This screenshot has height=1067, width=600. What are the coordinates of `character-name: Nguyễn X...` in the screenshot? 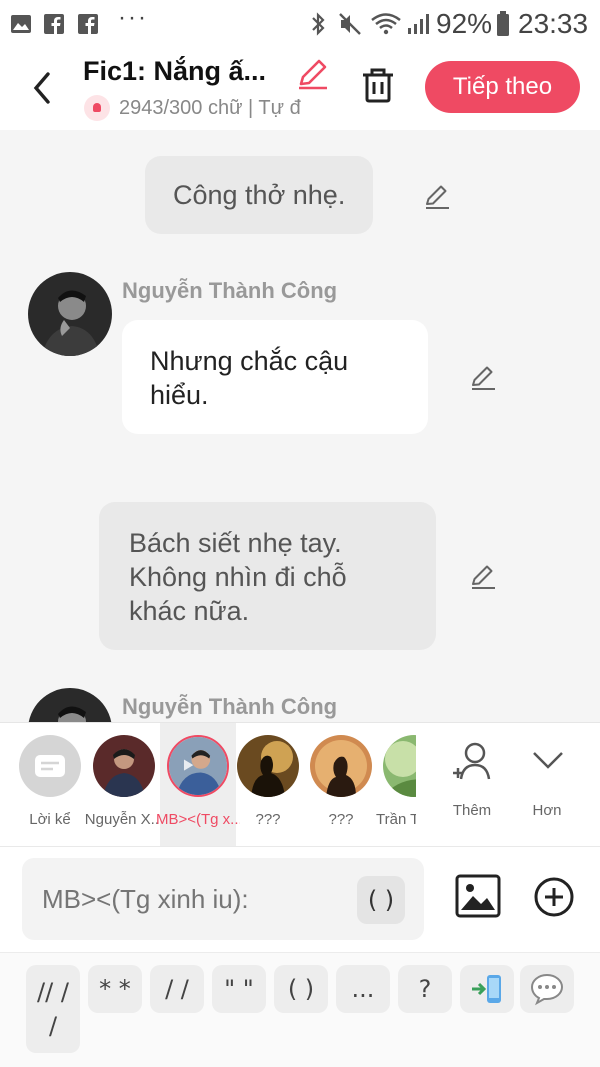 It's located at (124, 819).